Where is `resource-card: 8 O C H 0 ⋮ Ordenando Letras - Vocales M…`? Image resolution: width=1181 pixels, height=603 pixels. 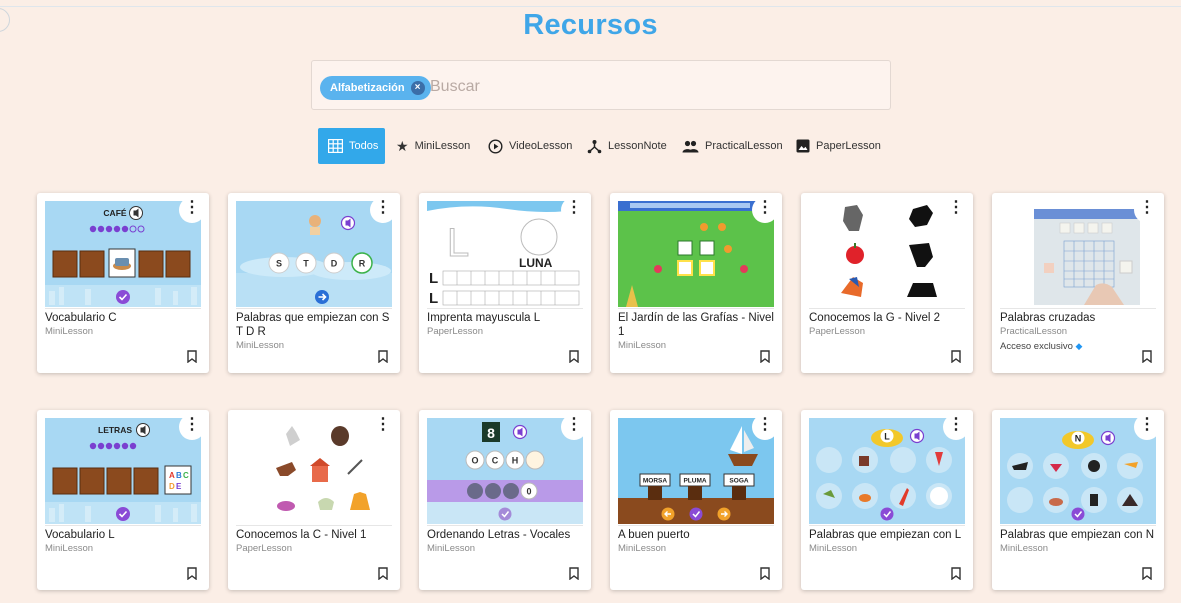
resource-card: 8 O C H 0 ⋮ Ordenando Letras - Vocales M… is located at coordinates (505, 500).